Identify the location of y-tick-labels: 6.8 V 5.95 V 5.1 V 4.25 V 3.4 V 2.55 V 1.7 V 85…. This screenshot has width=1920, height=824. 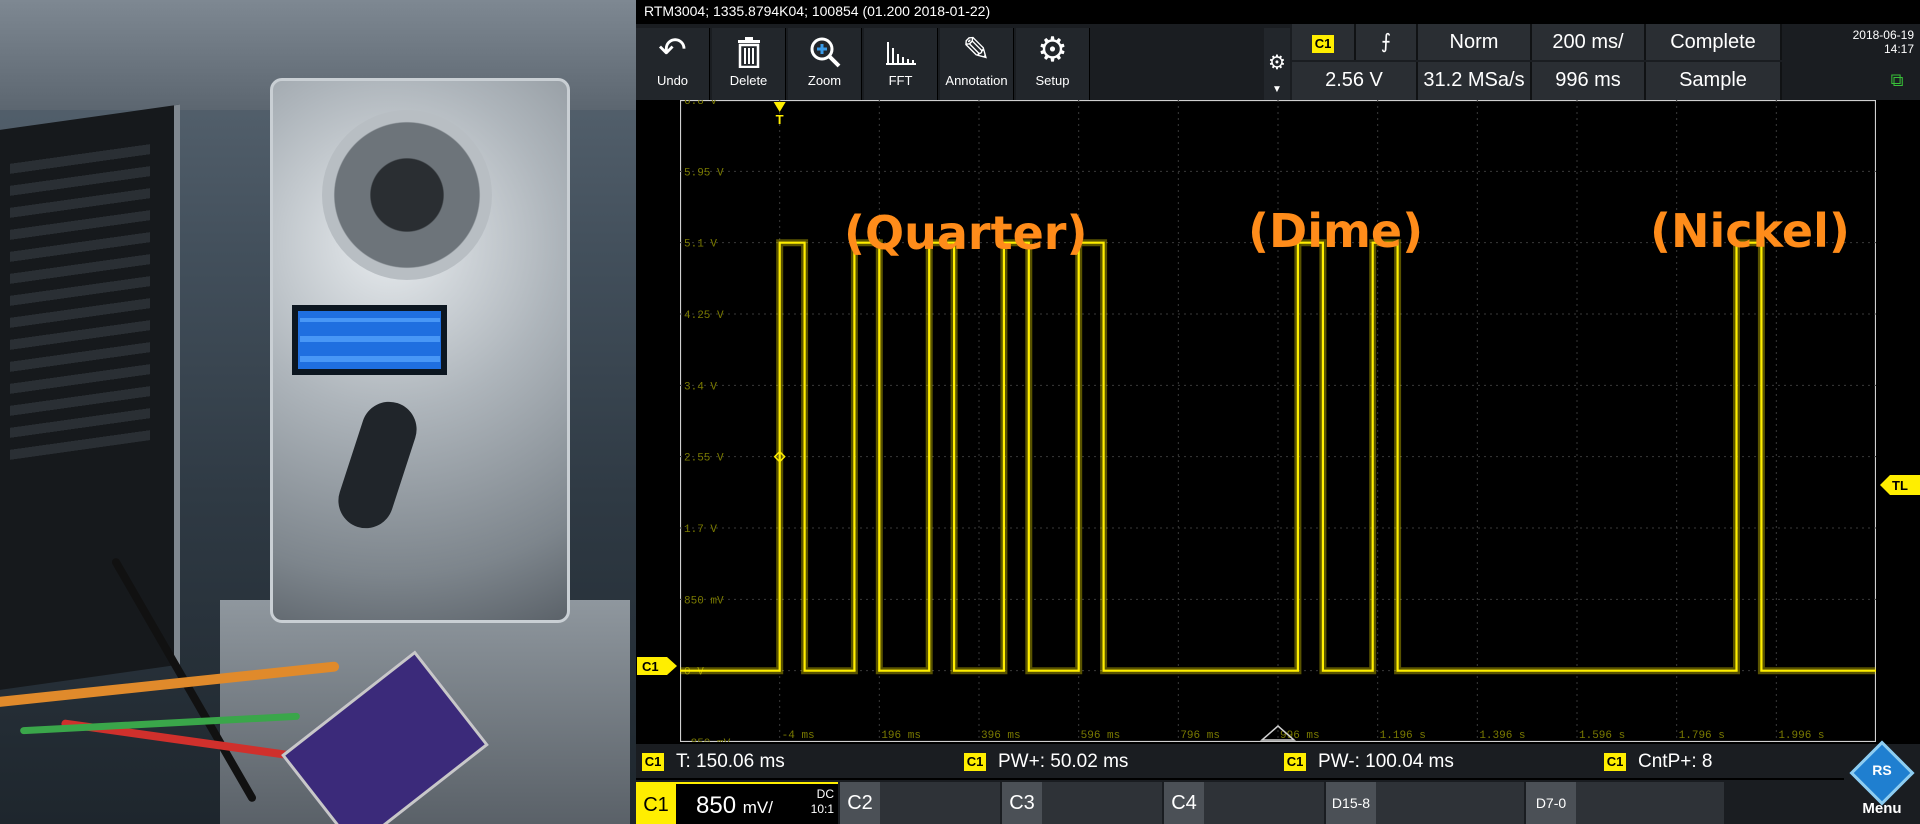
(707, 421).